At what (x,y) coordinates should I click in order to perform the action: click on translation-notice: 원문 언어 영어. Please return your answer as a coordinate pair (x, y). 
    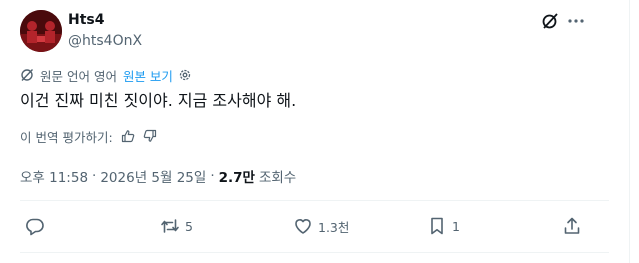
    Looking at the image, I should click on (78, 76).